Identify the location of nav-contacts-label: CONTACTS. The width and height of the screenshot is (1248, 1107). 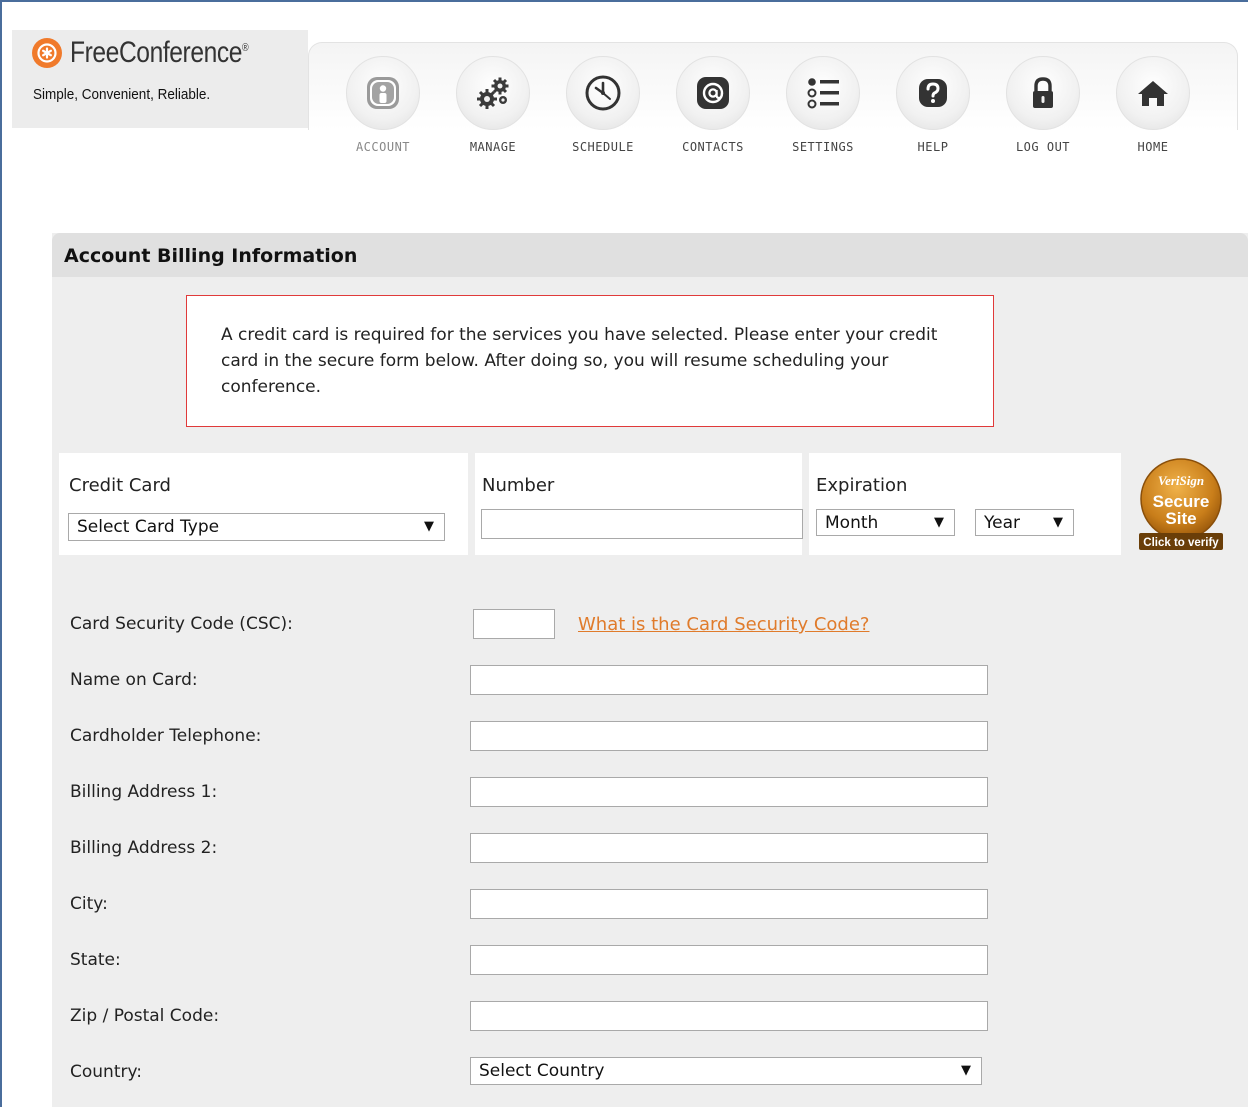
(713, 147).